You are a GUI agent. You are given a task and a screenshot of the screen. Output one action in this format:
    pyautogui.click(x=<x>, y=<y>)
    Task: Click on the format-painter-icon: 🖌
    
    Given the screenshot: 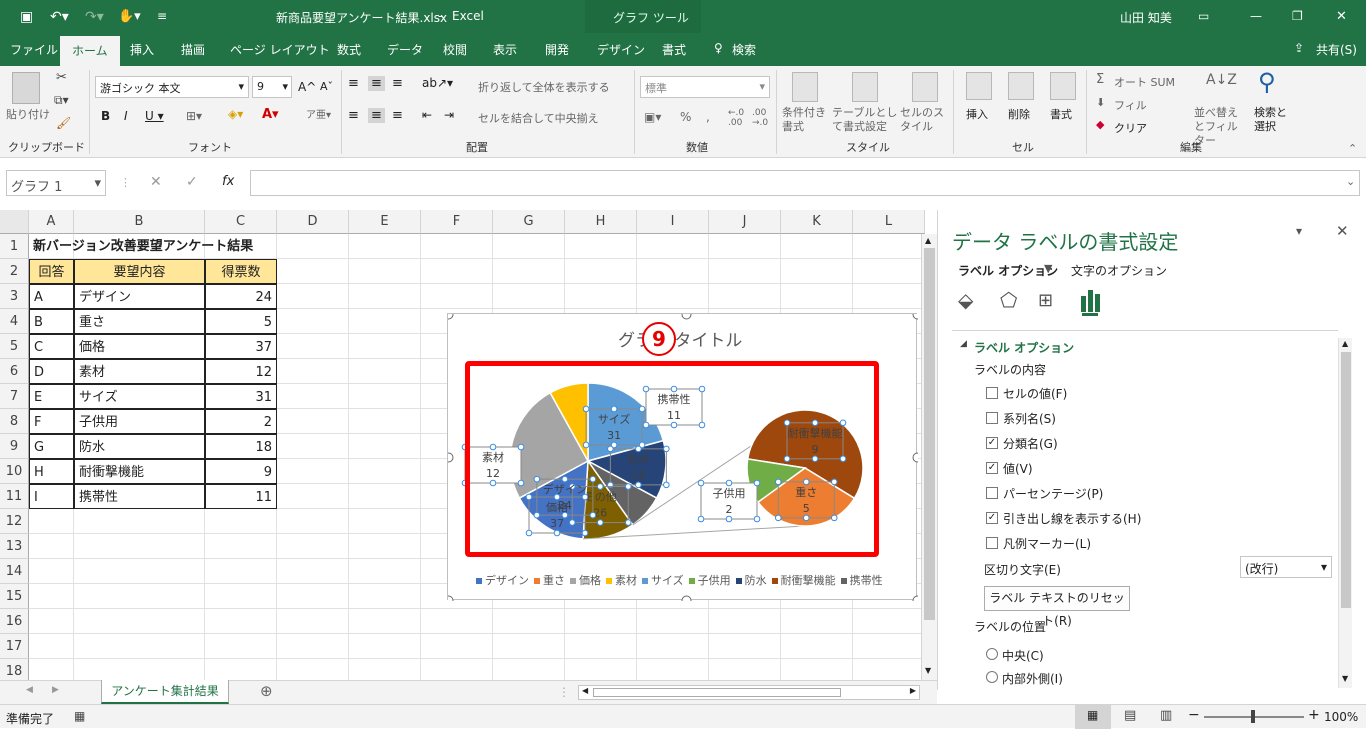 What is the action you would take?
    pyautogui.click(x=63, y=123)
    